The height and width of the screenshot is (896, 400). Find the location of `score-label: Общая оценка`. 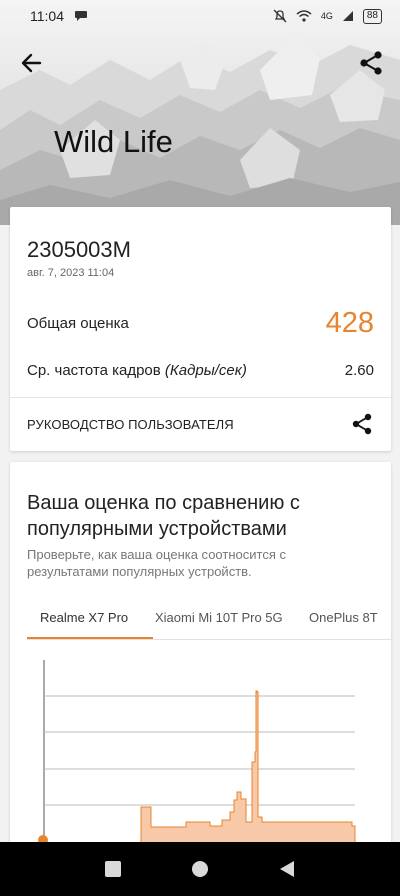

score-label: Общая оценка is located at coordinates (78, 323).